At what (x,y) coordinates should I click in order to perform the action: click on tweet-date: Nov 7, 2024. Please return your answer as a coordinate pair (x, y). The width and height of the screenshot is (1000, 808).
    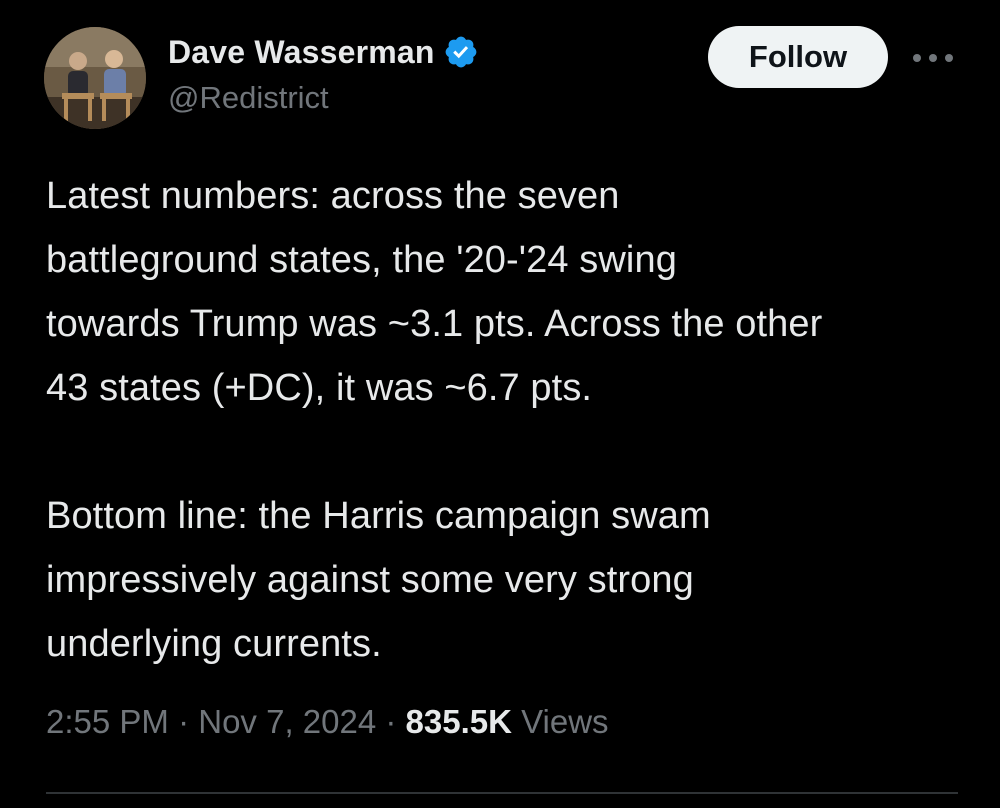
    Looking at the image, I should click on (287, 721).